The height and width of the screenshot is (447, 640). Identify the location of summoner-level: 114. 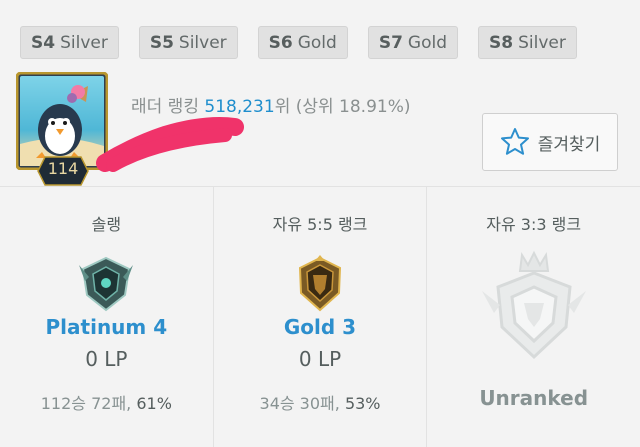
(63, 168).